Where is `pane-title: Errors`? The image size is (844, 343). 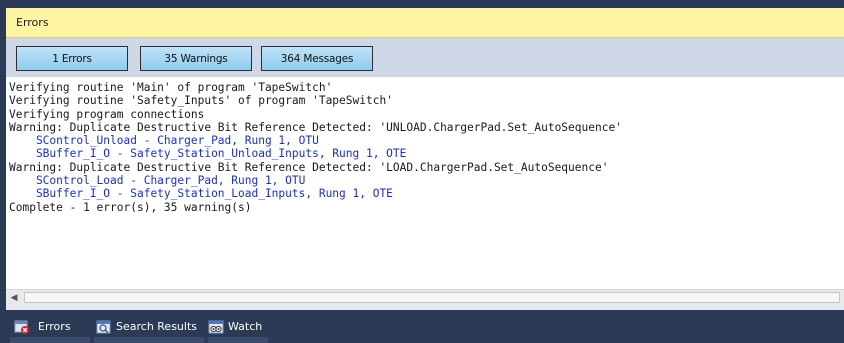
pane-title: Errors is located at coordinates (32, 22).